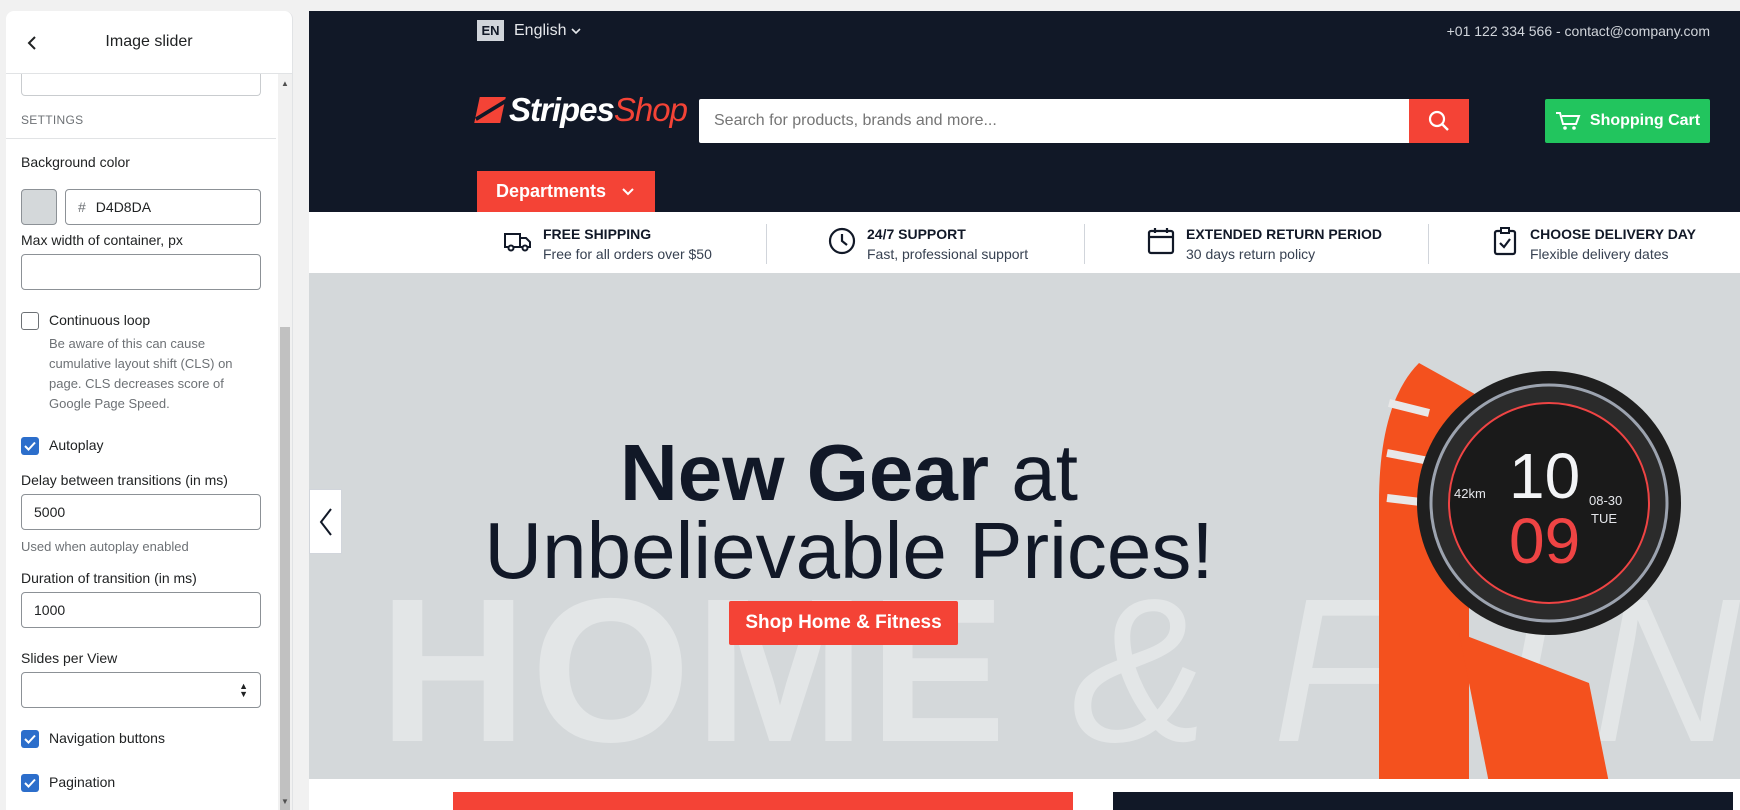 This screenshot has height=810, width=1740. What do you see at coordinates (490, 30) in the screenshot?
I see `language-badge: EN` at bounding box center [490, 30].